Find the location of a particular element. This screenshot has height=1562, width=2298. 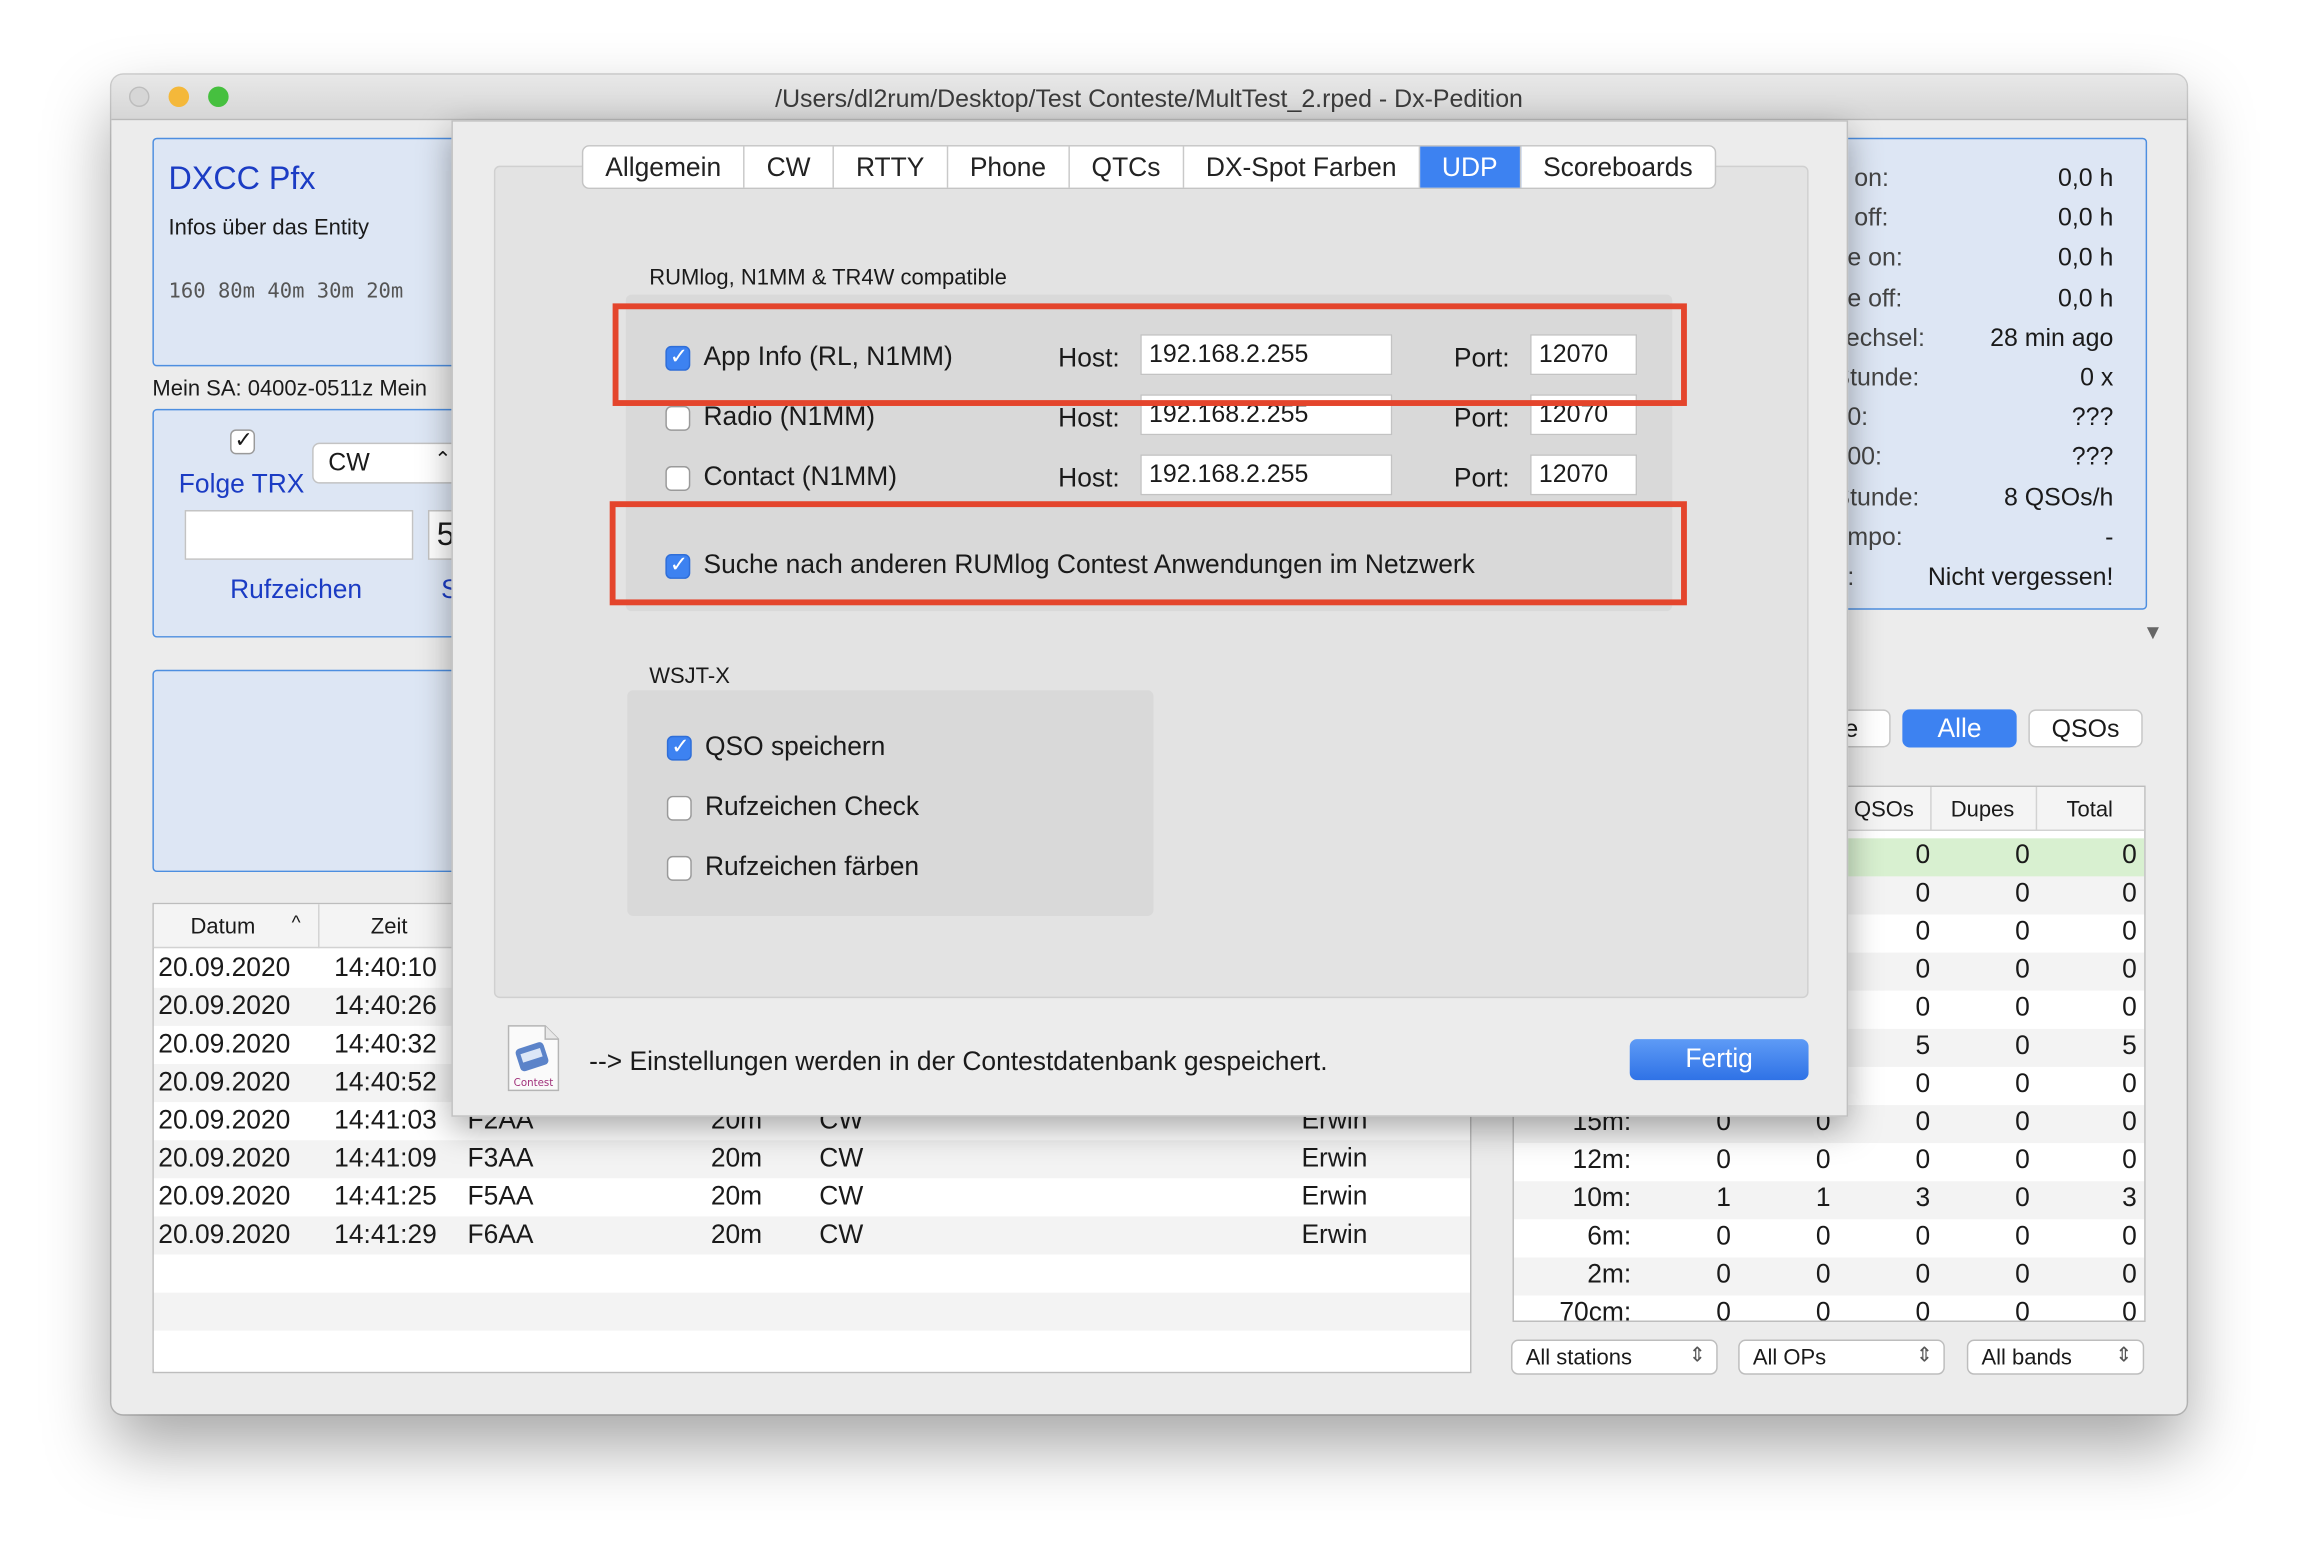

qso-save-checkbox is located at coordinates (679, 746).